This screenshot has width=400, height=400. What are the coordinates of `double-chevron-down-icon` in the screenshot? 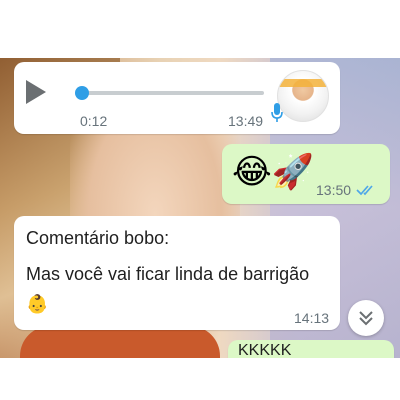 It's located at (366, 318).